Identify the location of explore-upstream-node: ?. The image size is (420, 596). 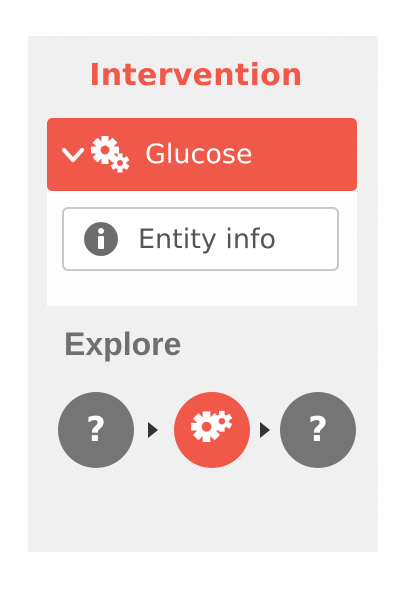
(96, 430).